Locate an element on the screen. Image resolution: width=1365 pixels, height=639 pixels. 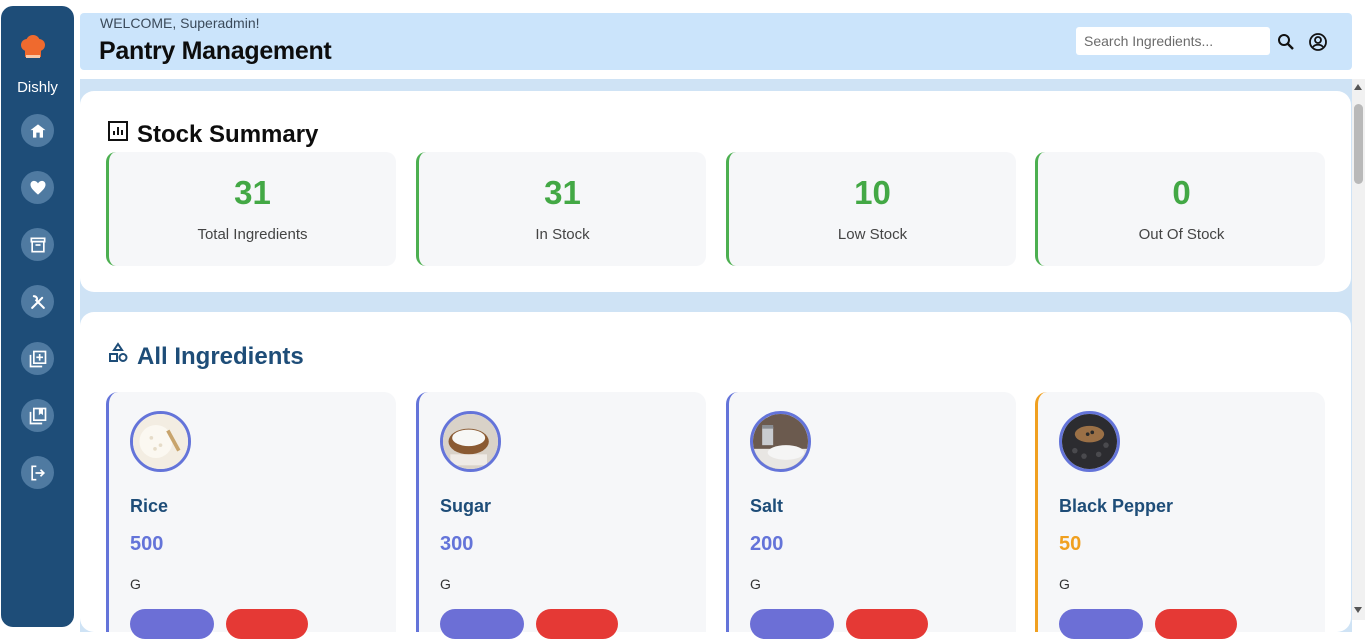
ingredients-title: All Ingredients is located at coordinates (220, 356).